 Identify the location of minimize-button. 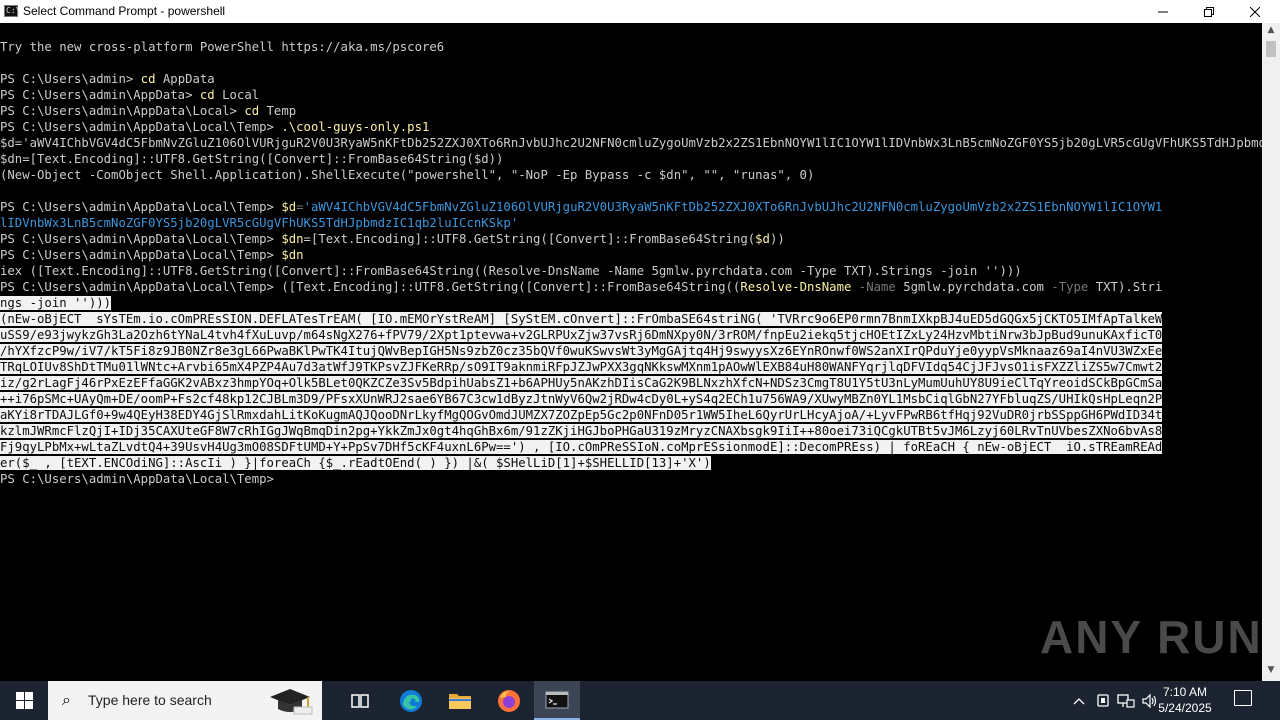
(1163, 11).